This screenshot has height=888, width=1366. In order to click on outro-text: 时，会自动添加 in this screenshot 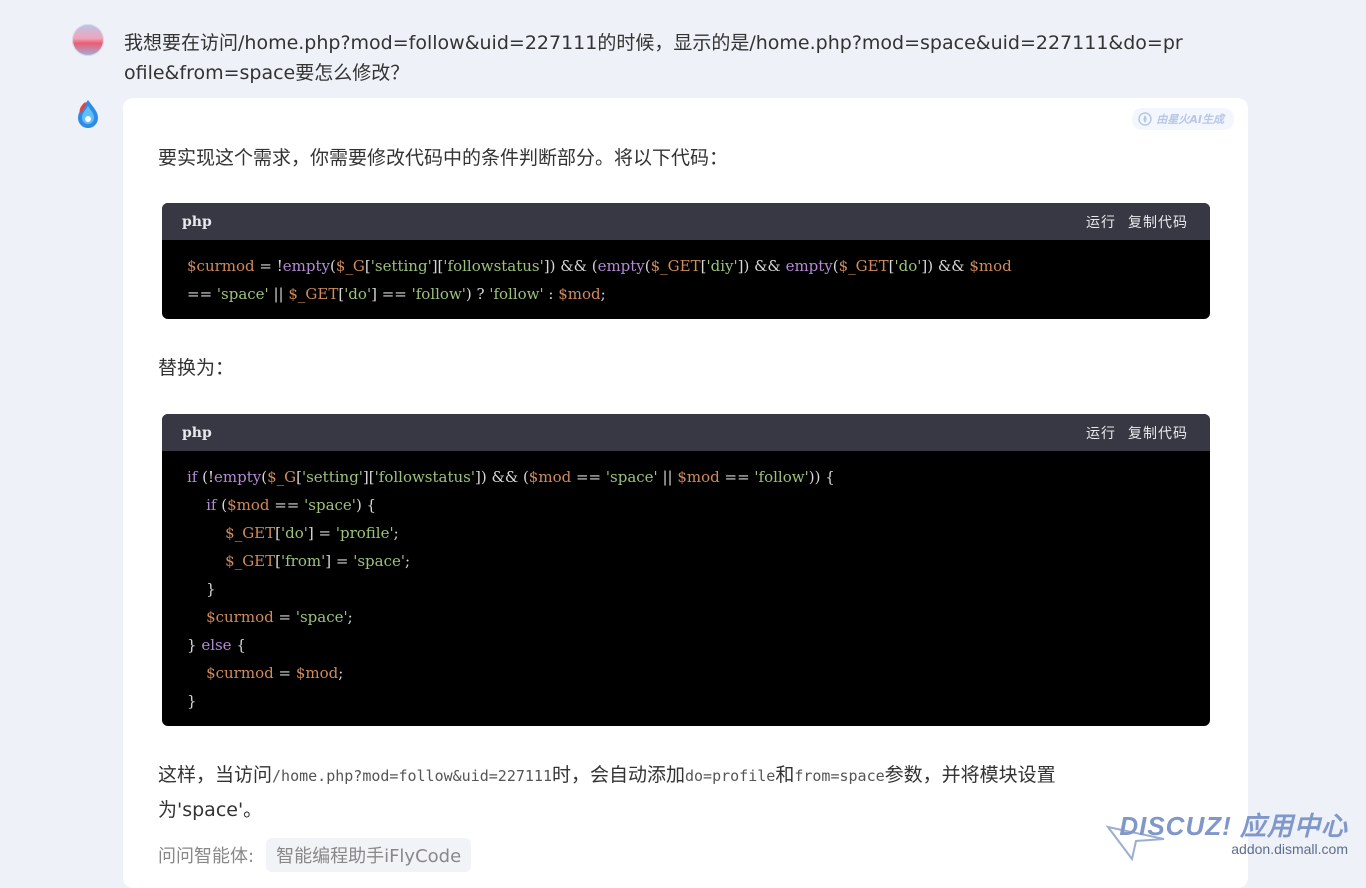, I will do `click(618, 775)`.